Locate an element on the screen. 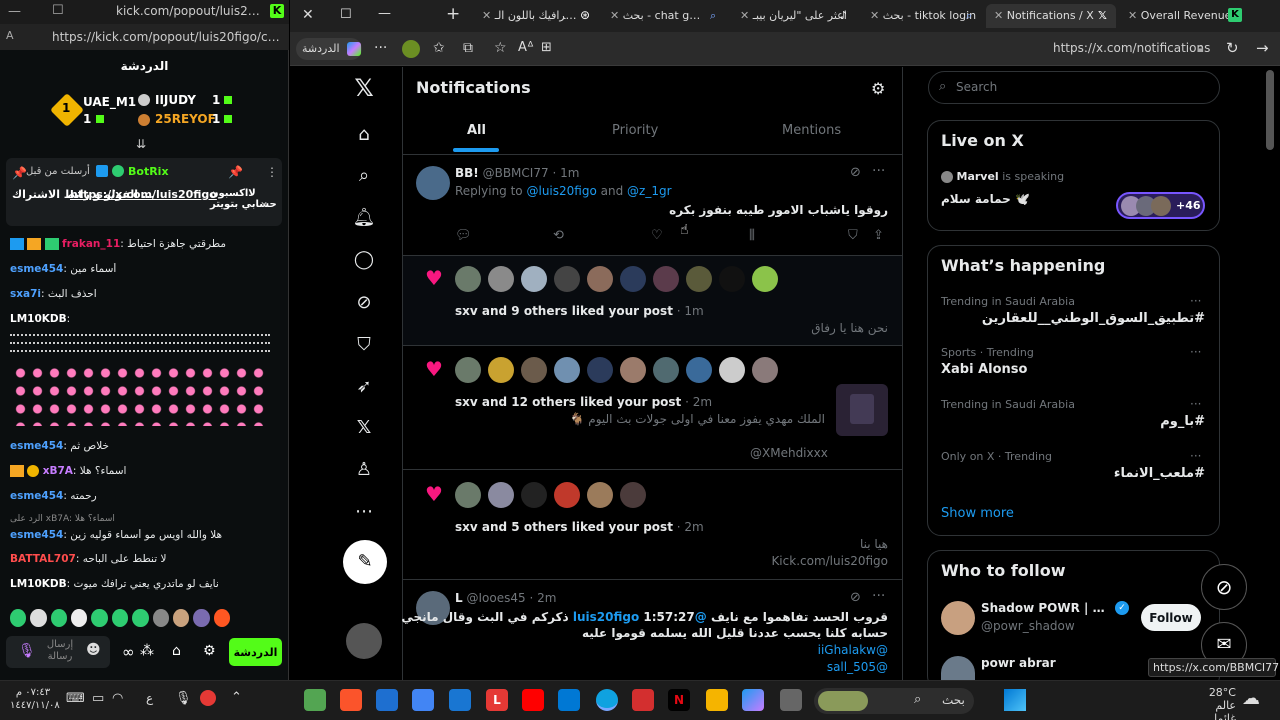 Image resolution: width=1280 pixels, height=720 pixels. trend-name: #ملعب_الانماء is located at coordinates (1073, 473).